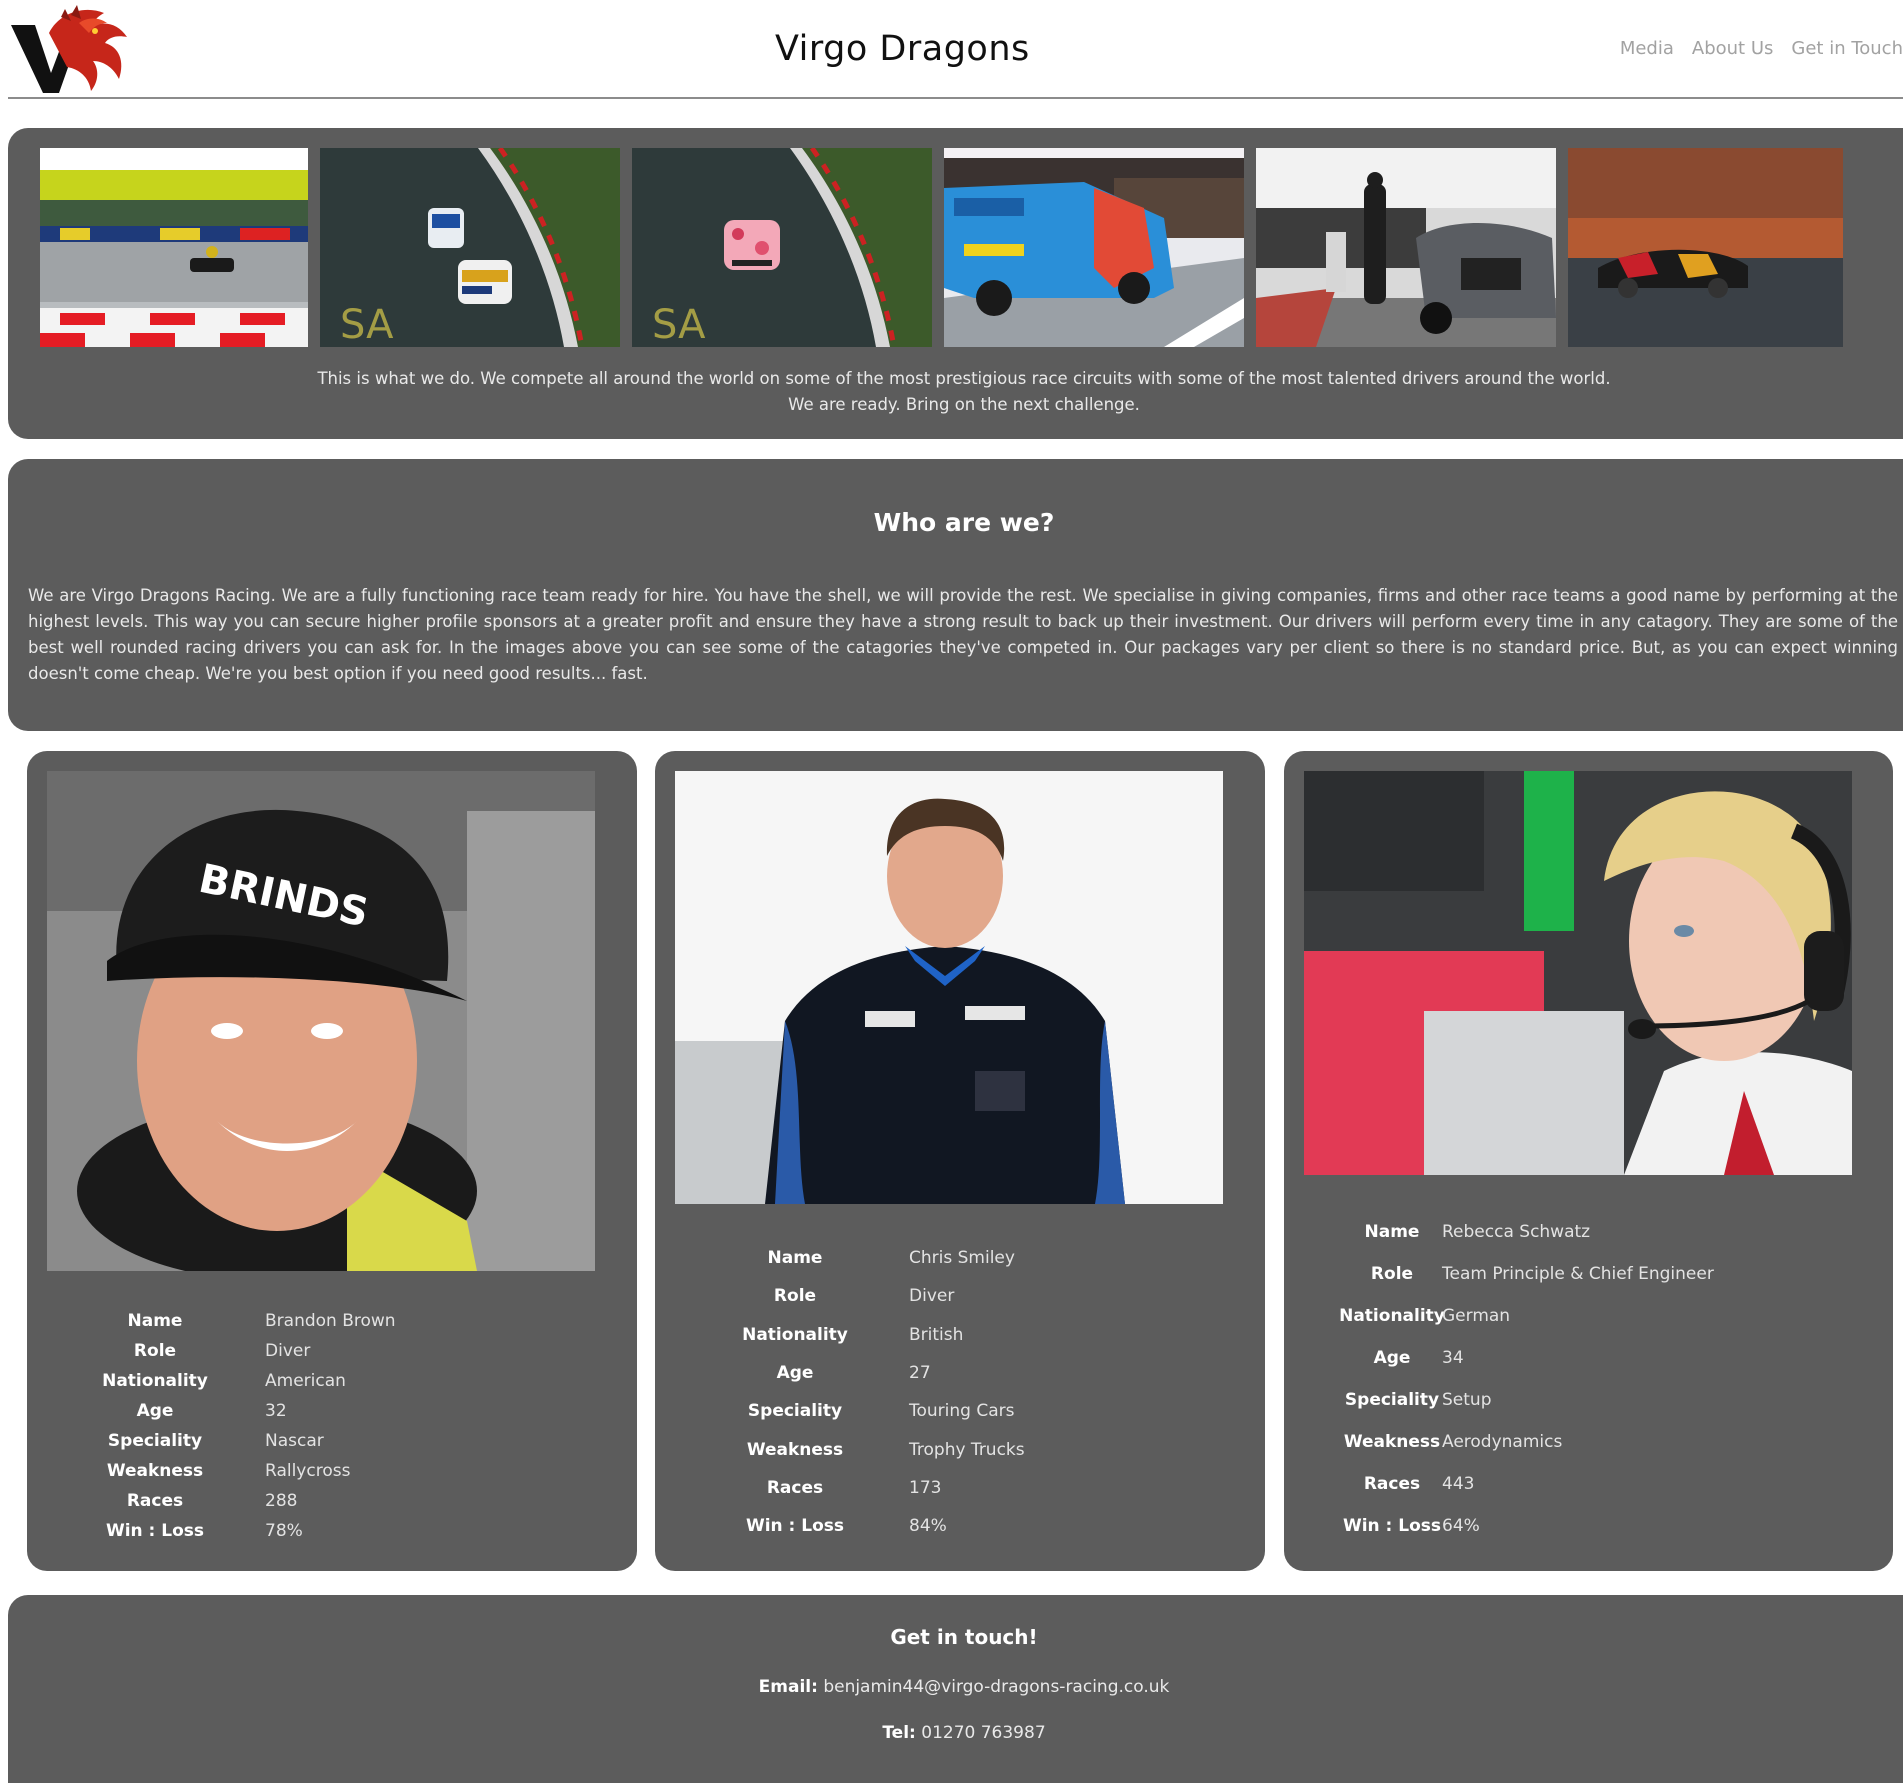 The width and height of the screenshot is (1903, 1783). What do you see at coordinates (1705, 247) in the screenshot?
I see `gallery-image-porsche-motion` at bounding box center [1705, 247].